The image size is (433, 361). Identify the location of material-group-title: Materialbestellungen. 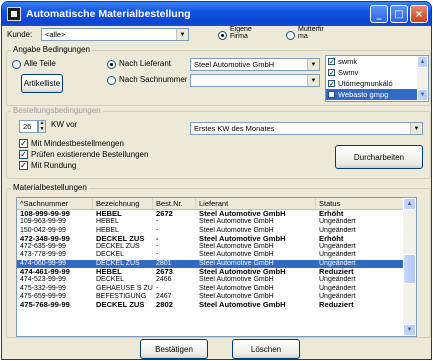
(50, 187).